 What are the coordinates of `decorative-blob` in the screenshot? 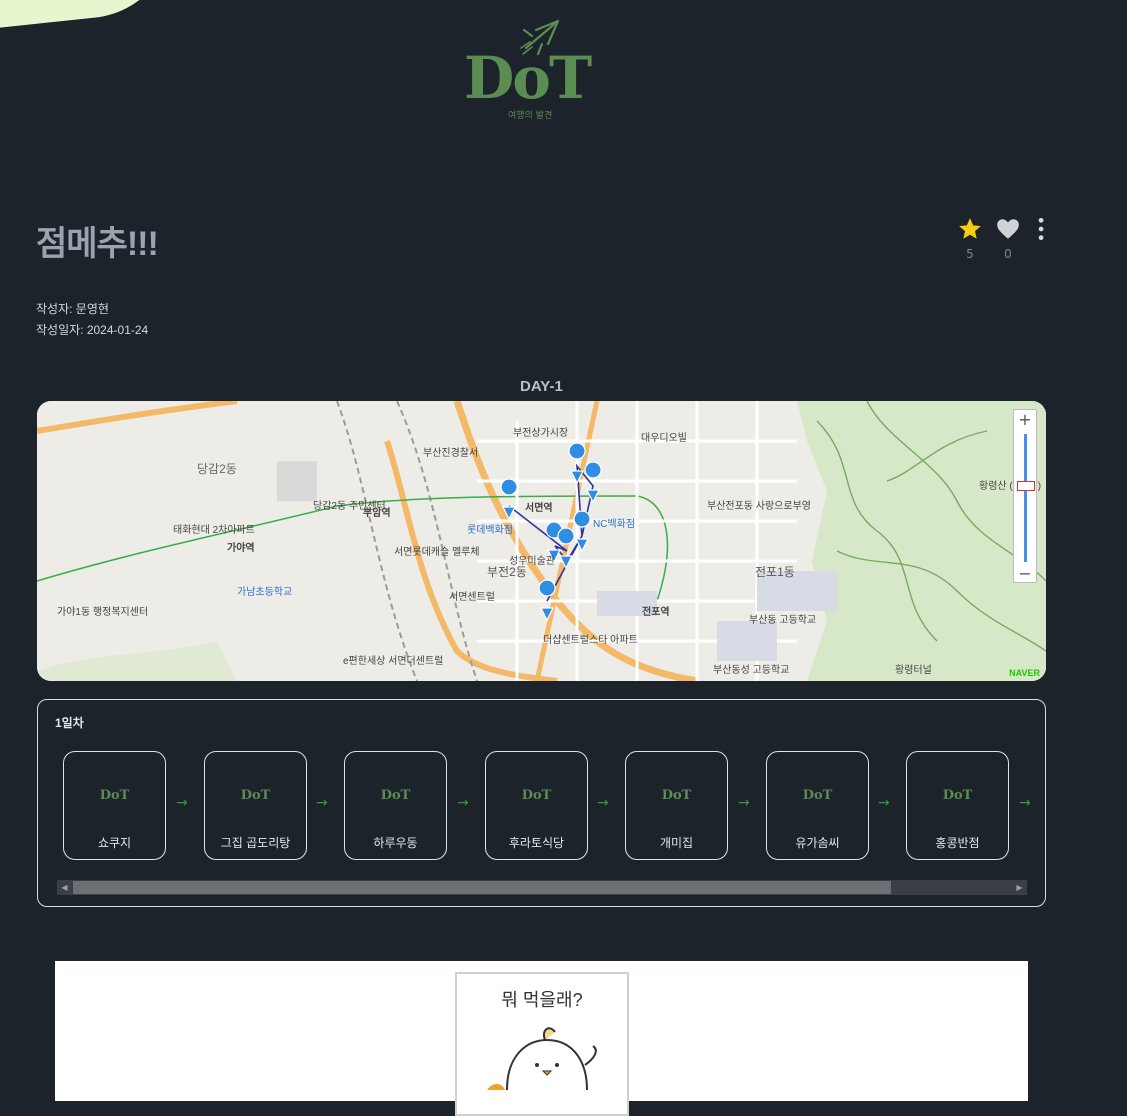 It's located at (92, 16).